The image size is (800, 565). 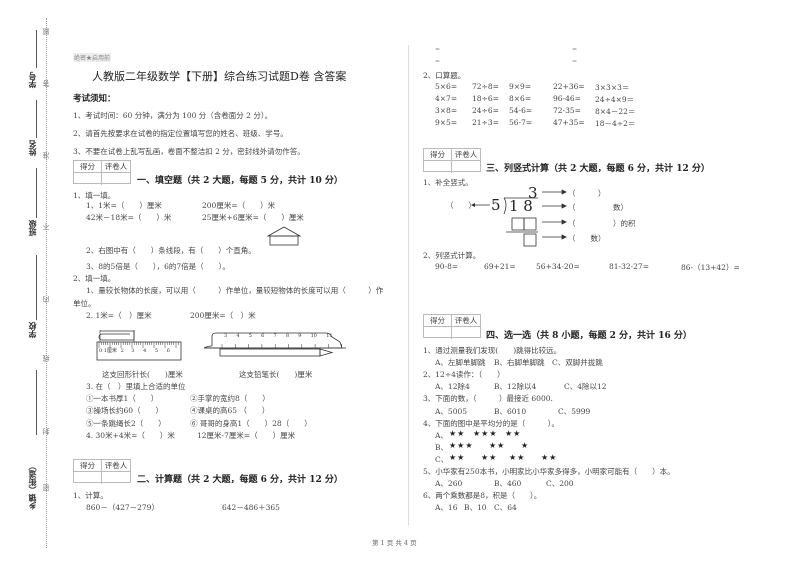 I want to click on oral-calc-item: 18÷6=, so click(x=485, y=98).